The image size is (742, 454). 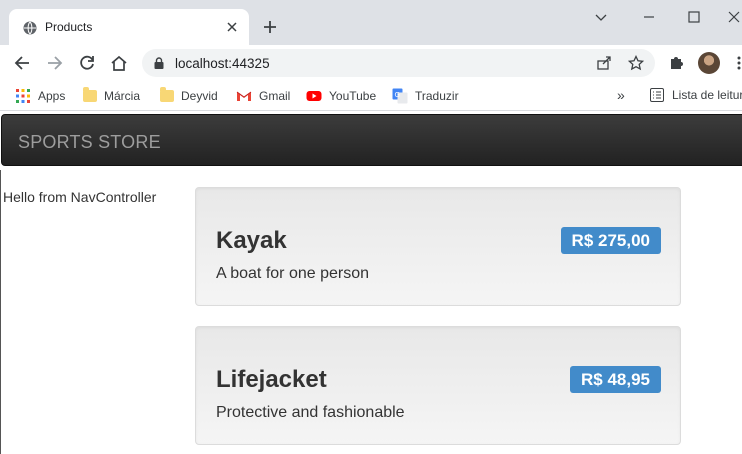 I want to click on tab-title: Products, so click(x=69, y=27).